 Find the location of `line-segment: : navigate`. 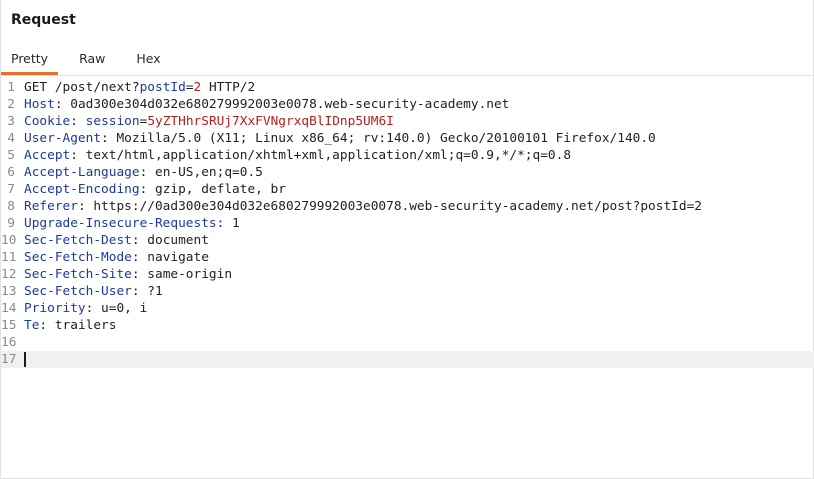

line-segment: : navigate is located at coordinates (170, 257).